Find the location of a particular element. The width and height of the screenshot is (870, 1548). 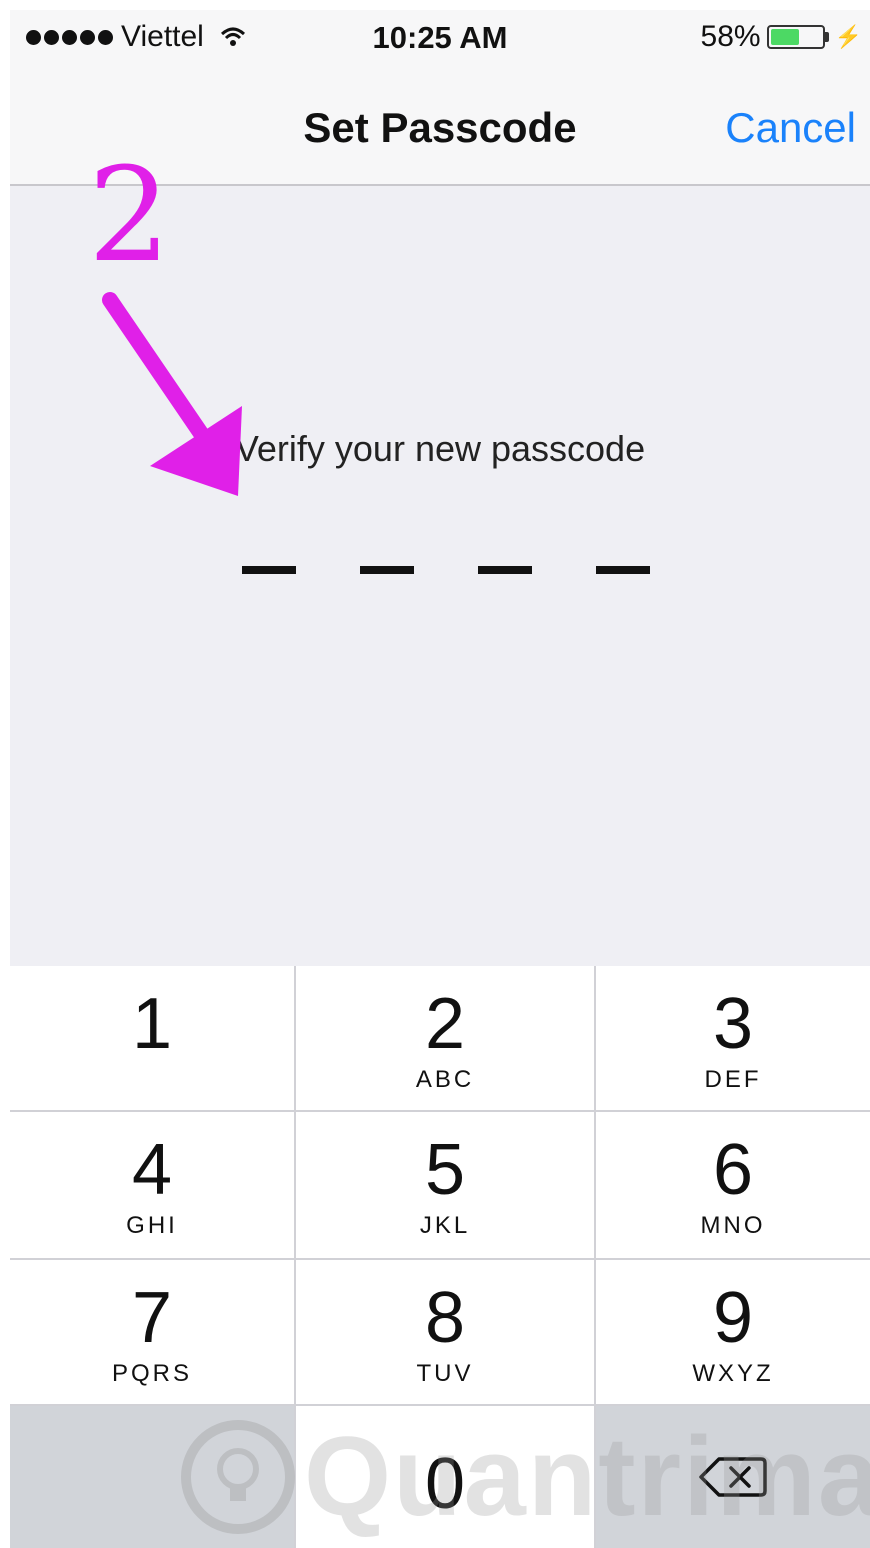

key-digit: 6 is located at coordinates (733, 1170).